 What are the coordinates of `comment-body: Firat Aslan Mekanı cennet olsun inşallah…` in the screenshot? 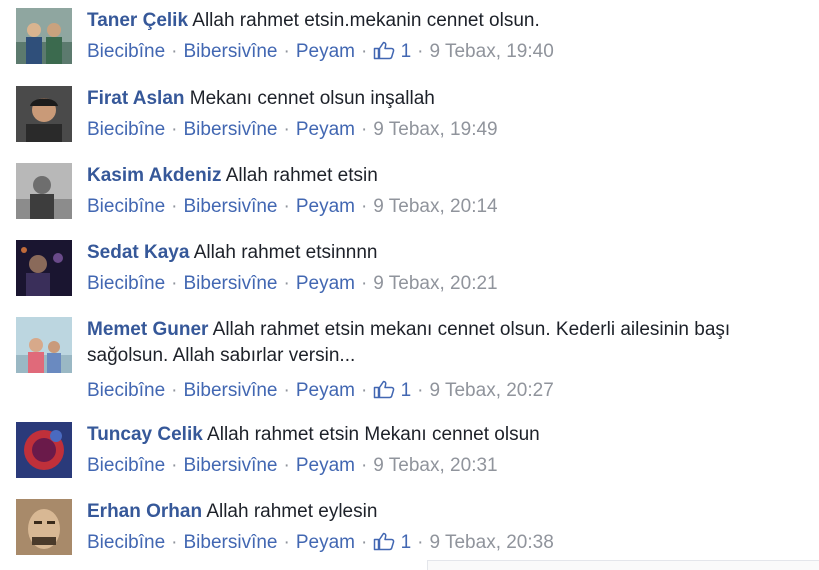 It's located at (451, 114).